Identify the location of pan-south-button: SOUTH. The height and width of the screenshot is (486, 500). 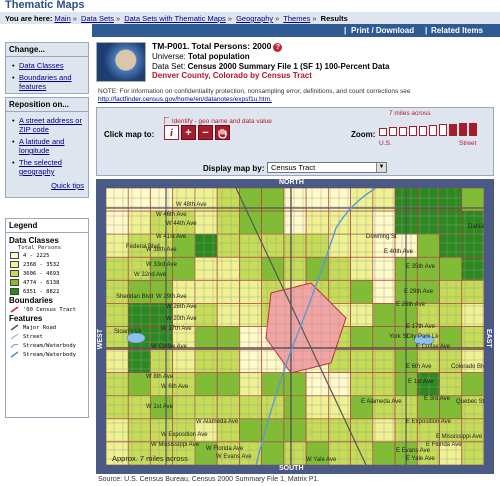
(291, 468).